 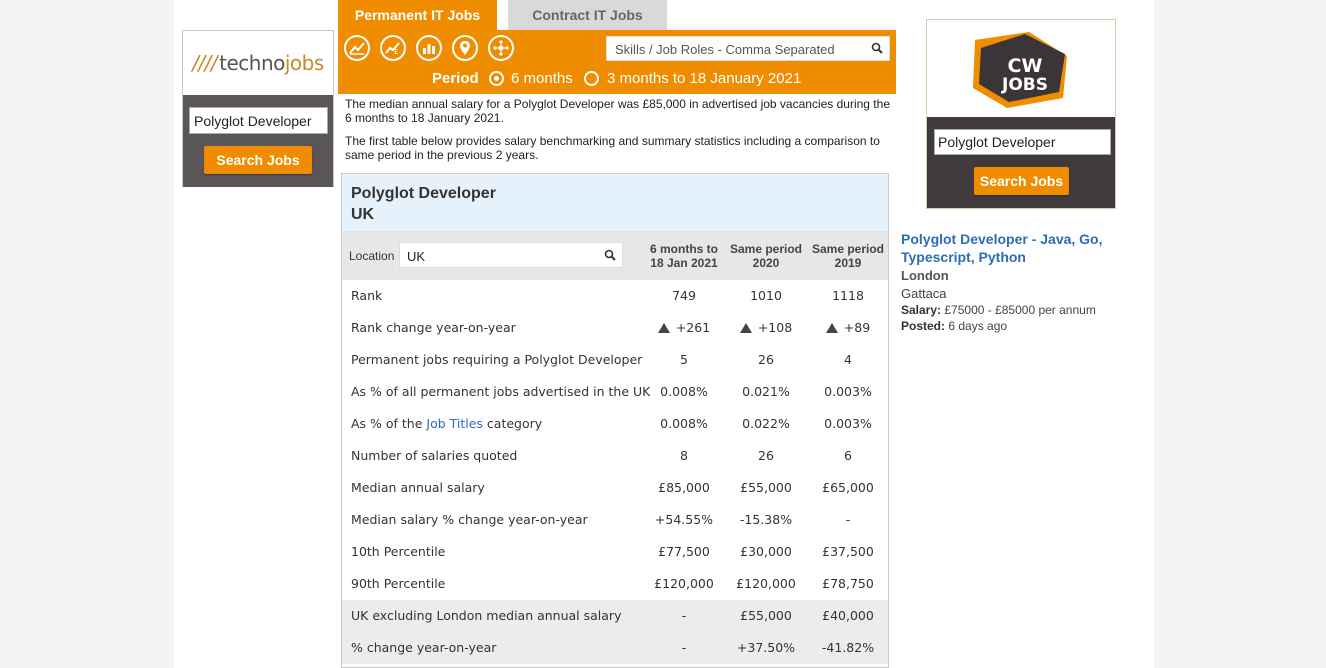 What do you see at coordinates (607, 295) in the screenshot?
I see `table-row-rank: Rank 749 1010 1118` at bounding box center [607, 295].